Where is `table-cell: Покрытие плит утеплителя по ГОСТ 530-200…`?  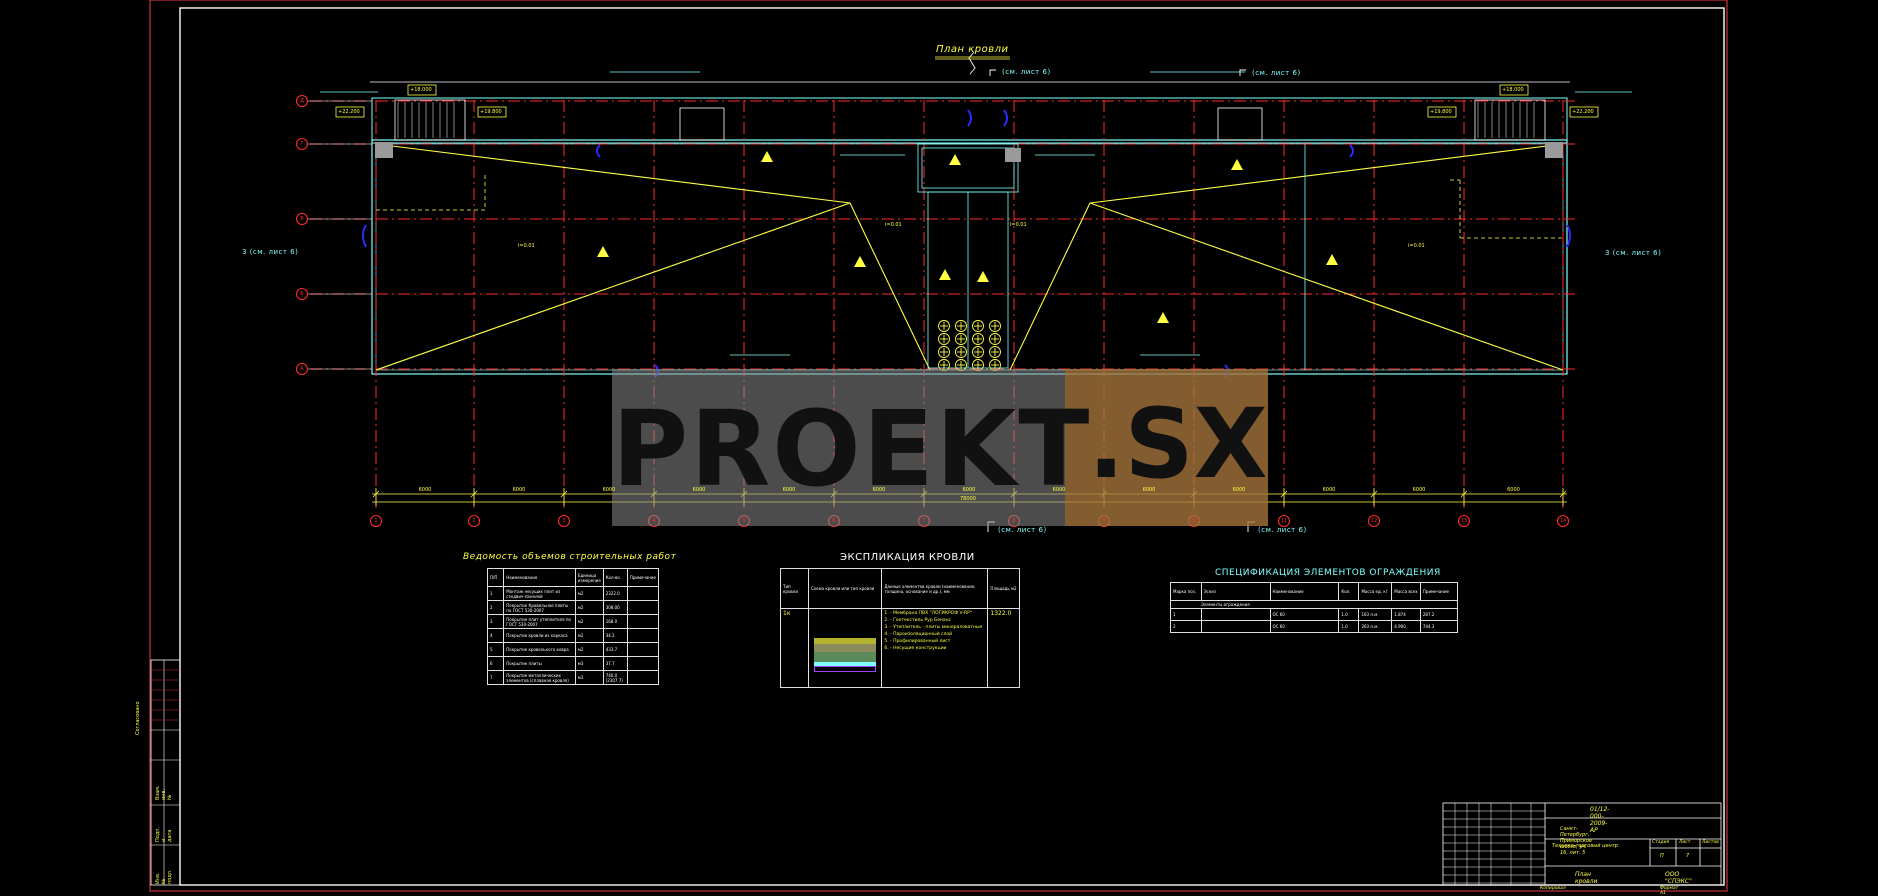 table-cell: Покрытие плит утеплителя по ГОСТ 530-200… is located at coordinates (539, 621).